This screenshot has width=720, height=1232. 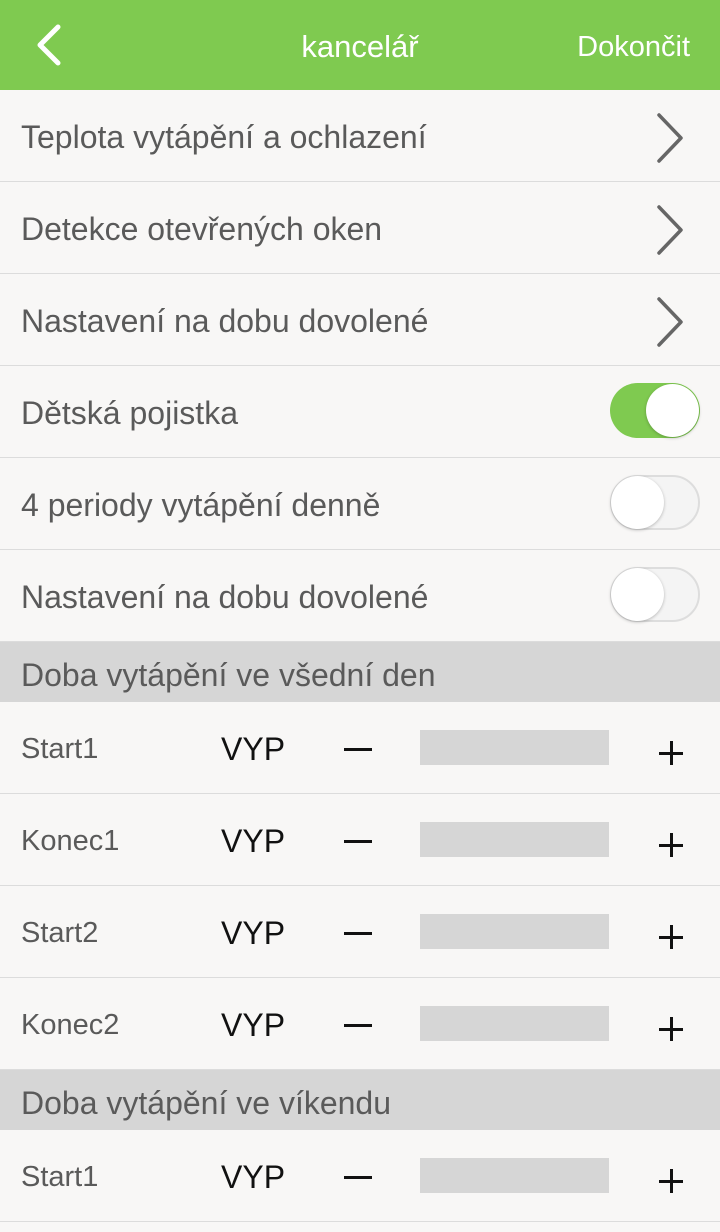 I want to click on section-header-weekend: Doba vytápění ve víkendu, so click(x=360, y=1100).